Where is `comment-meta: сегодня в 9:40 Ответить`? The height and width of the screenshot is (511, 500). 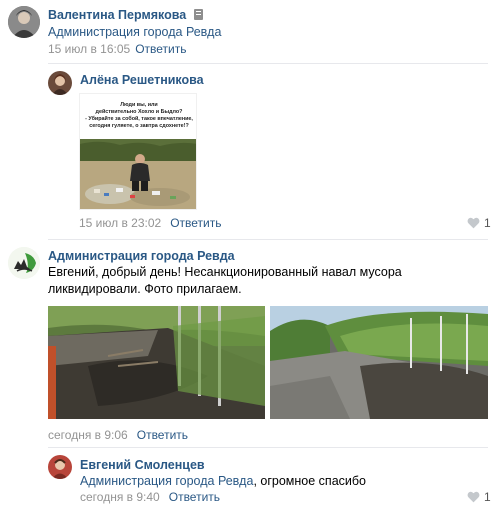 comment-meta: сегодня в 9:40 Ответить is located at coordinates (150, 497).